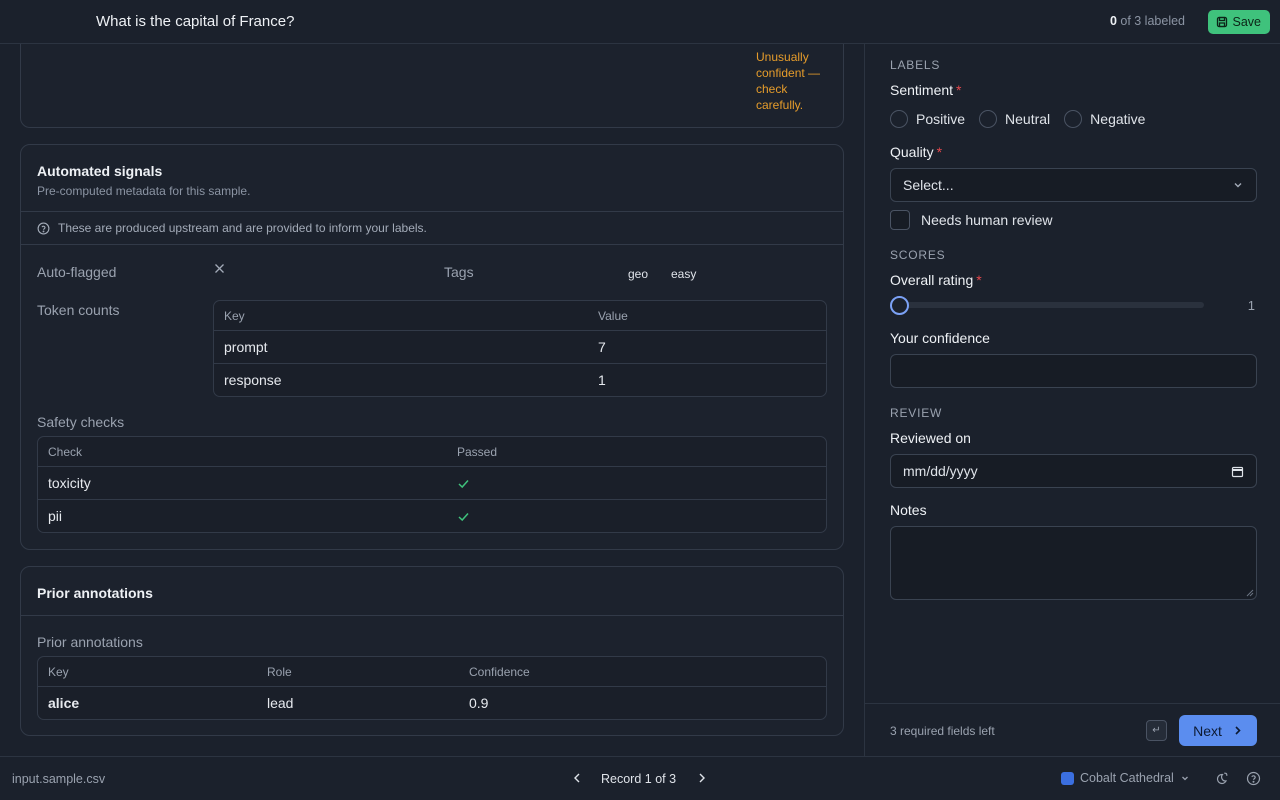  What do you see at coordinates (1221, 778) in the screenshot?
I see `theme-toggle-icon` at bounding box center [1221, 778].